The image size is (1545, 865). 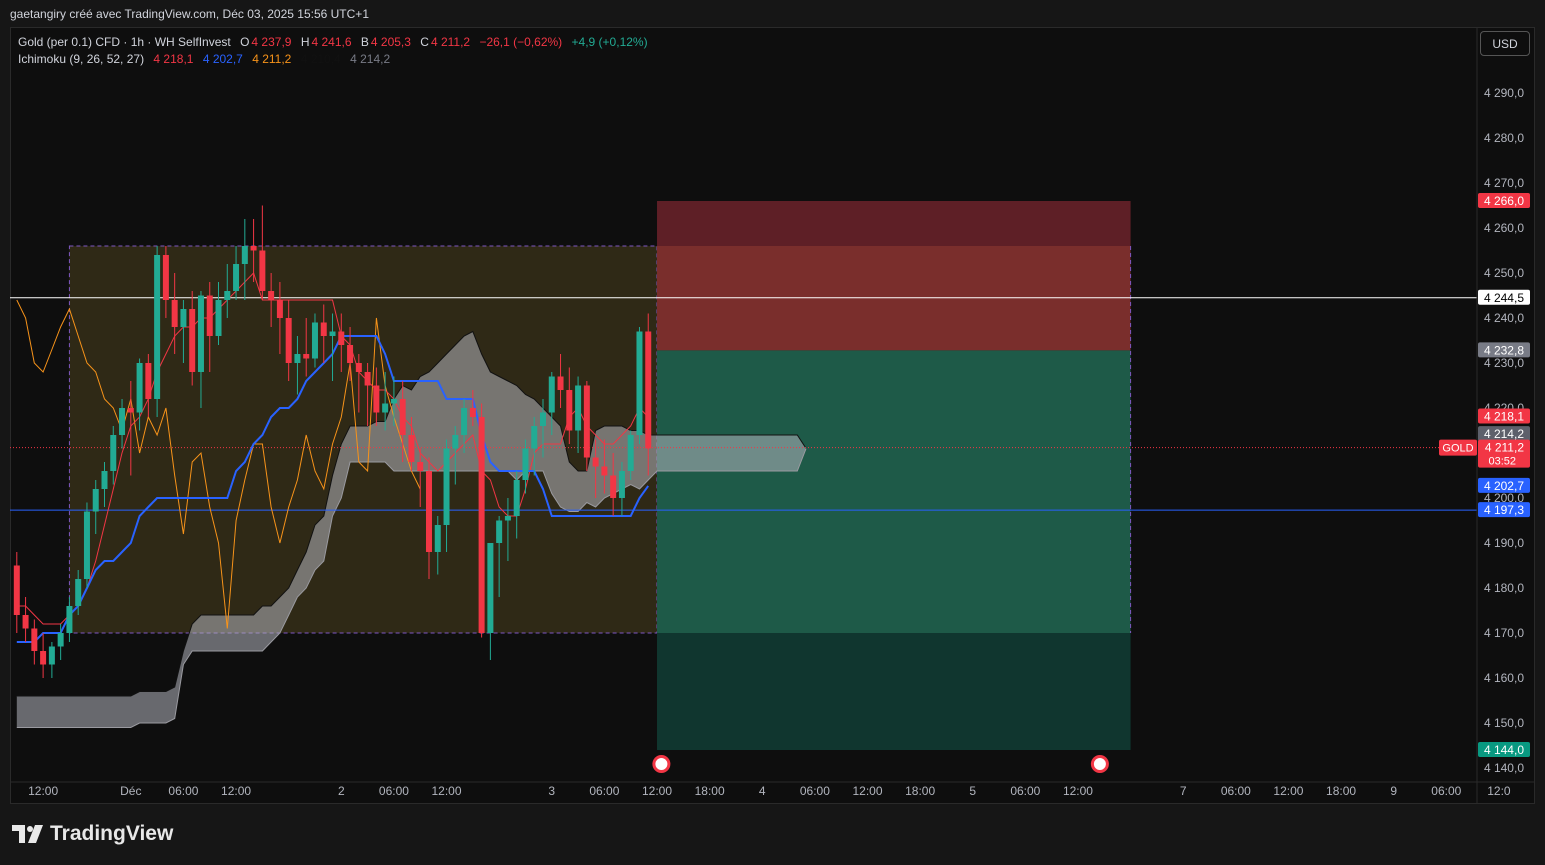 I want to click on price-label: 4 197,3, so click(x=1504, y=510).